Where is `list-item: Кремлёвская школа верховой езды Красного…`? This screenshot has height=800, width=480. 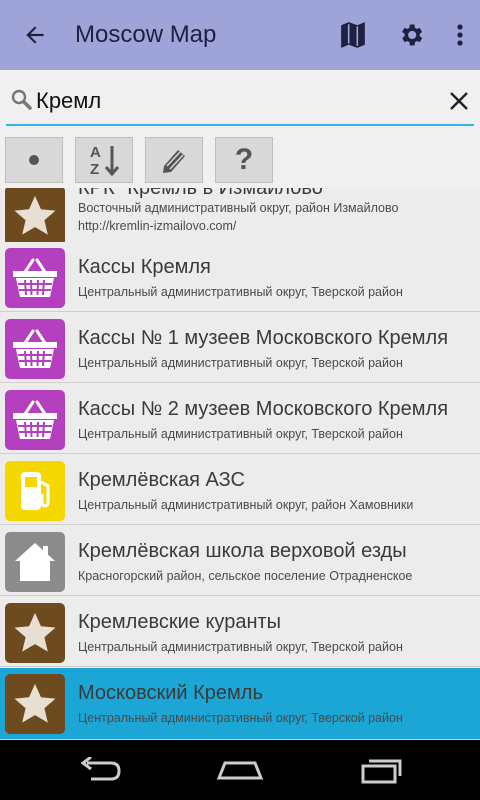 list-item: Кремлёвская школа верховой езды Красного… is located at coordinates (240, 561).